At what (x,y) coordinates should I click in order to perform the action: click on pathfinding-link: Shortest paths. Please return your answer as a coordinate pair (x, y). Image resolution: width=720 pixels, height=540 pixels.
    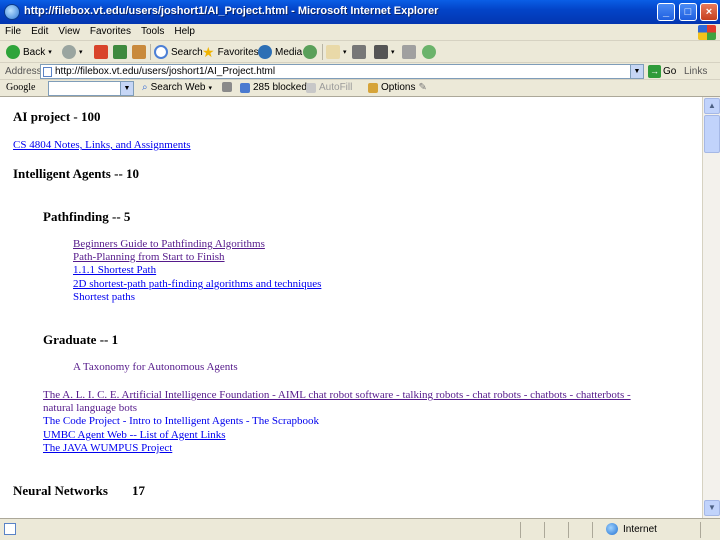
    Looking at the image, I should click on (104, 297).